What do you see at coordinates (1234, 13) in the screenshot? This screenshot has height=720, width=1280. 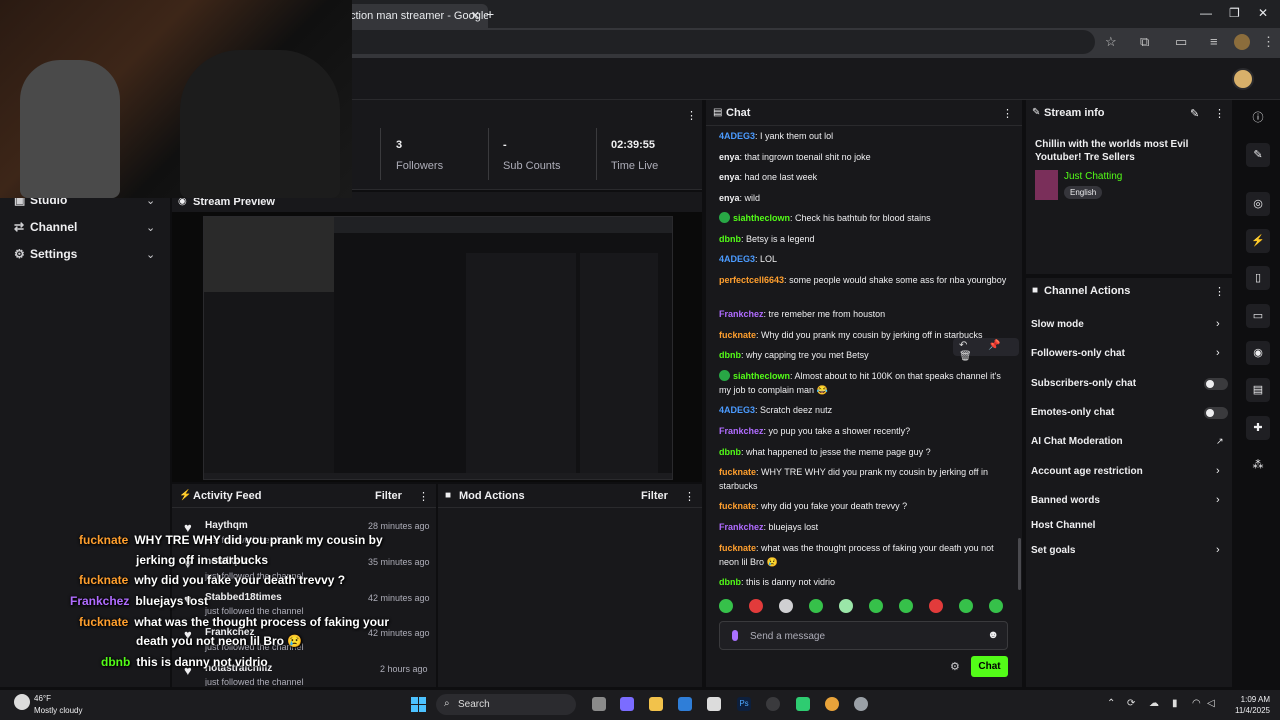 I see `maximize-icon: ❐` at bounding box center [1234, 13].